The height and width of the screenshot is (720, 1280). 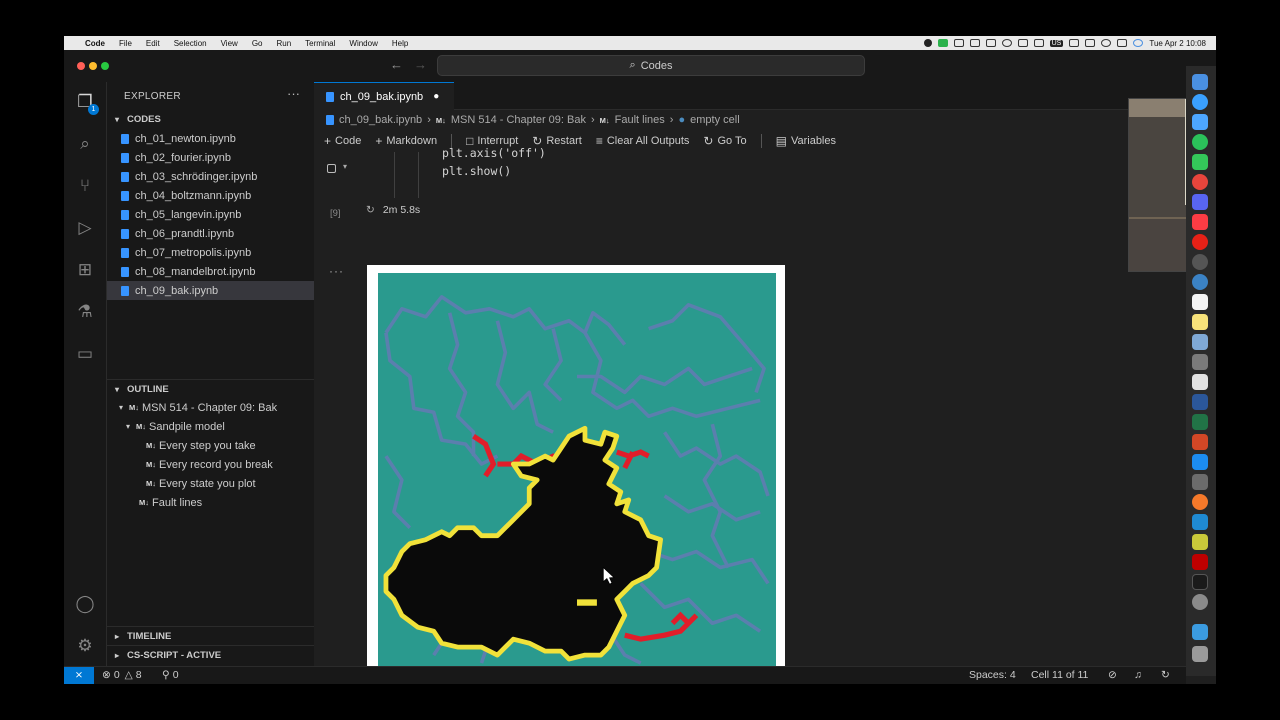 What do you see at coordinates (363, 43) in the screenshot?
I see `menu-window: Window` at bounding box center [363, 43].